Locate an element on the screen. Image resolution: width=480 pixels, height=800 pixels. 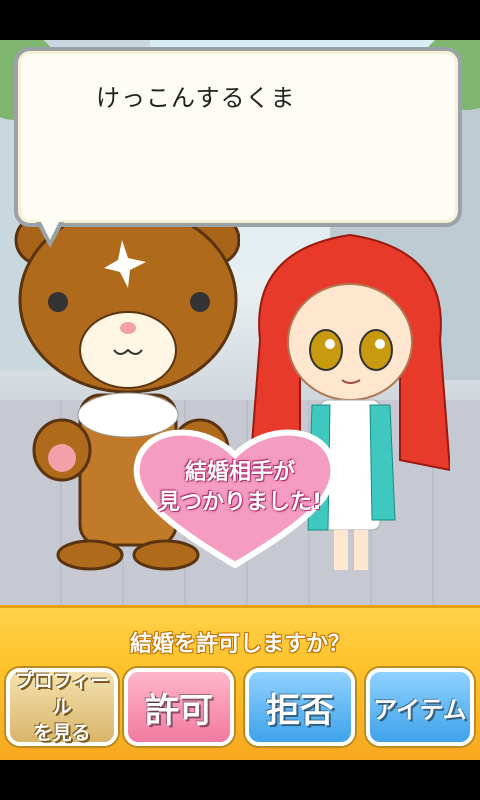
item-label: アイテム is located at coordinates (420, 709).